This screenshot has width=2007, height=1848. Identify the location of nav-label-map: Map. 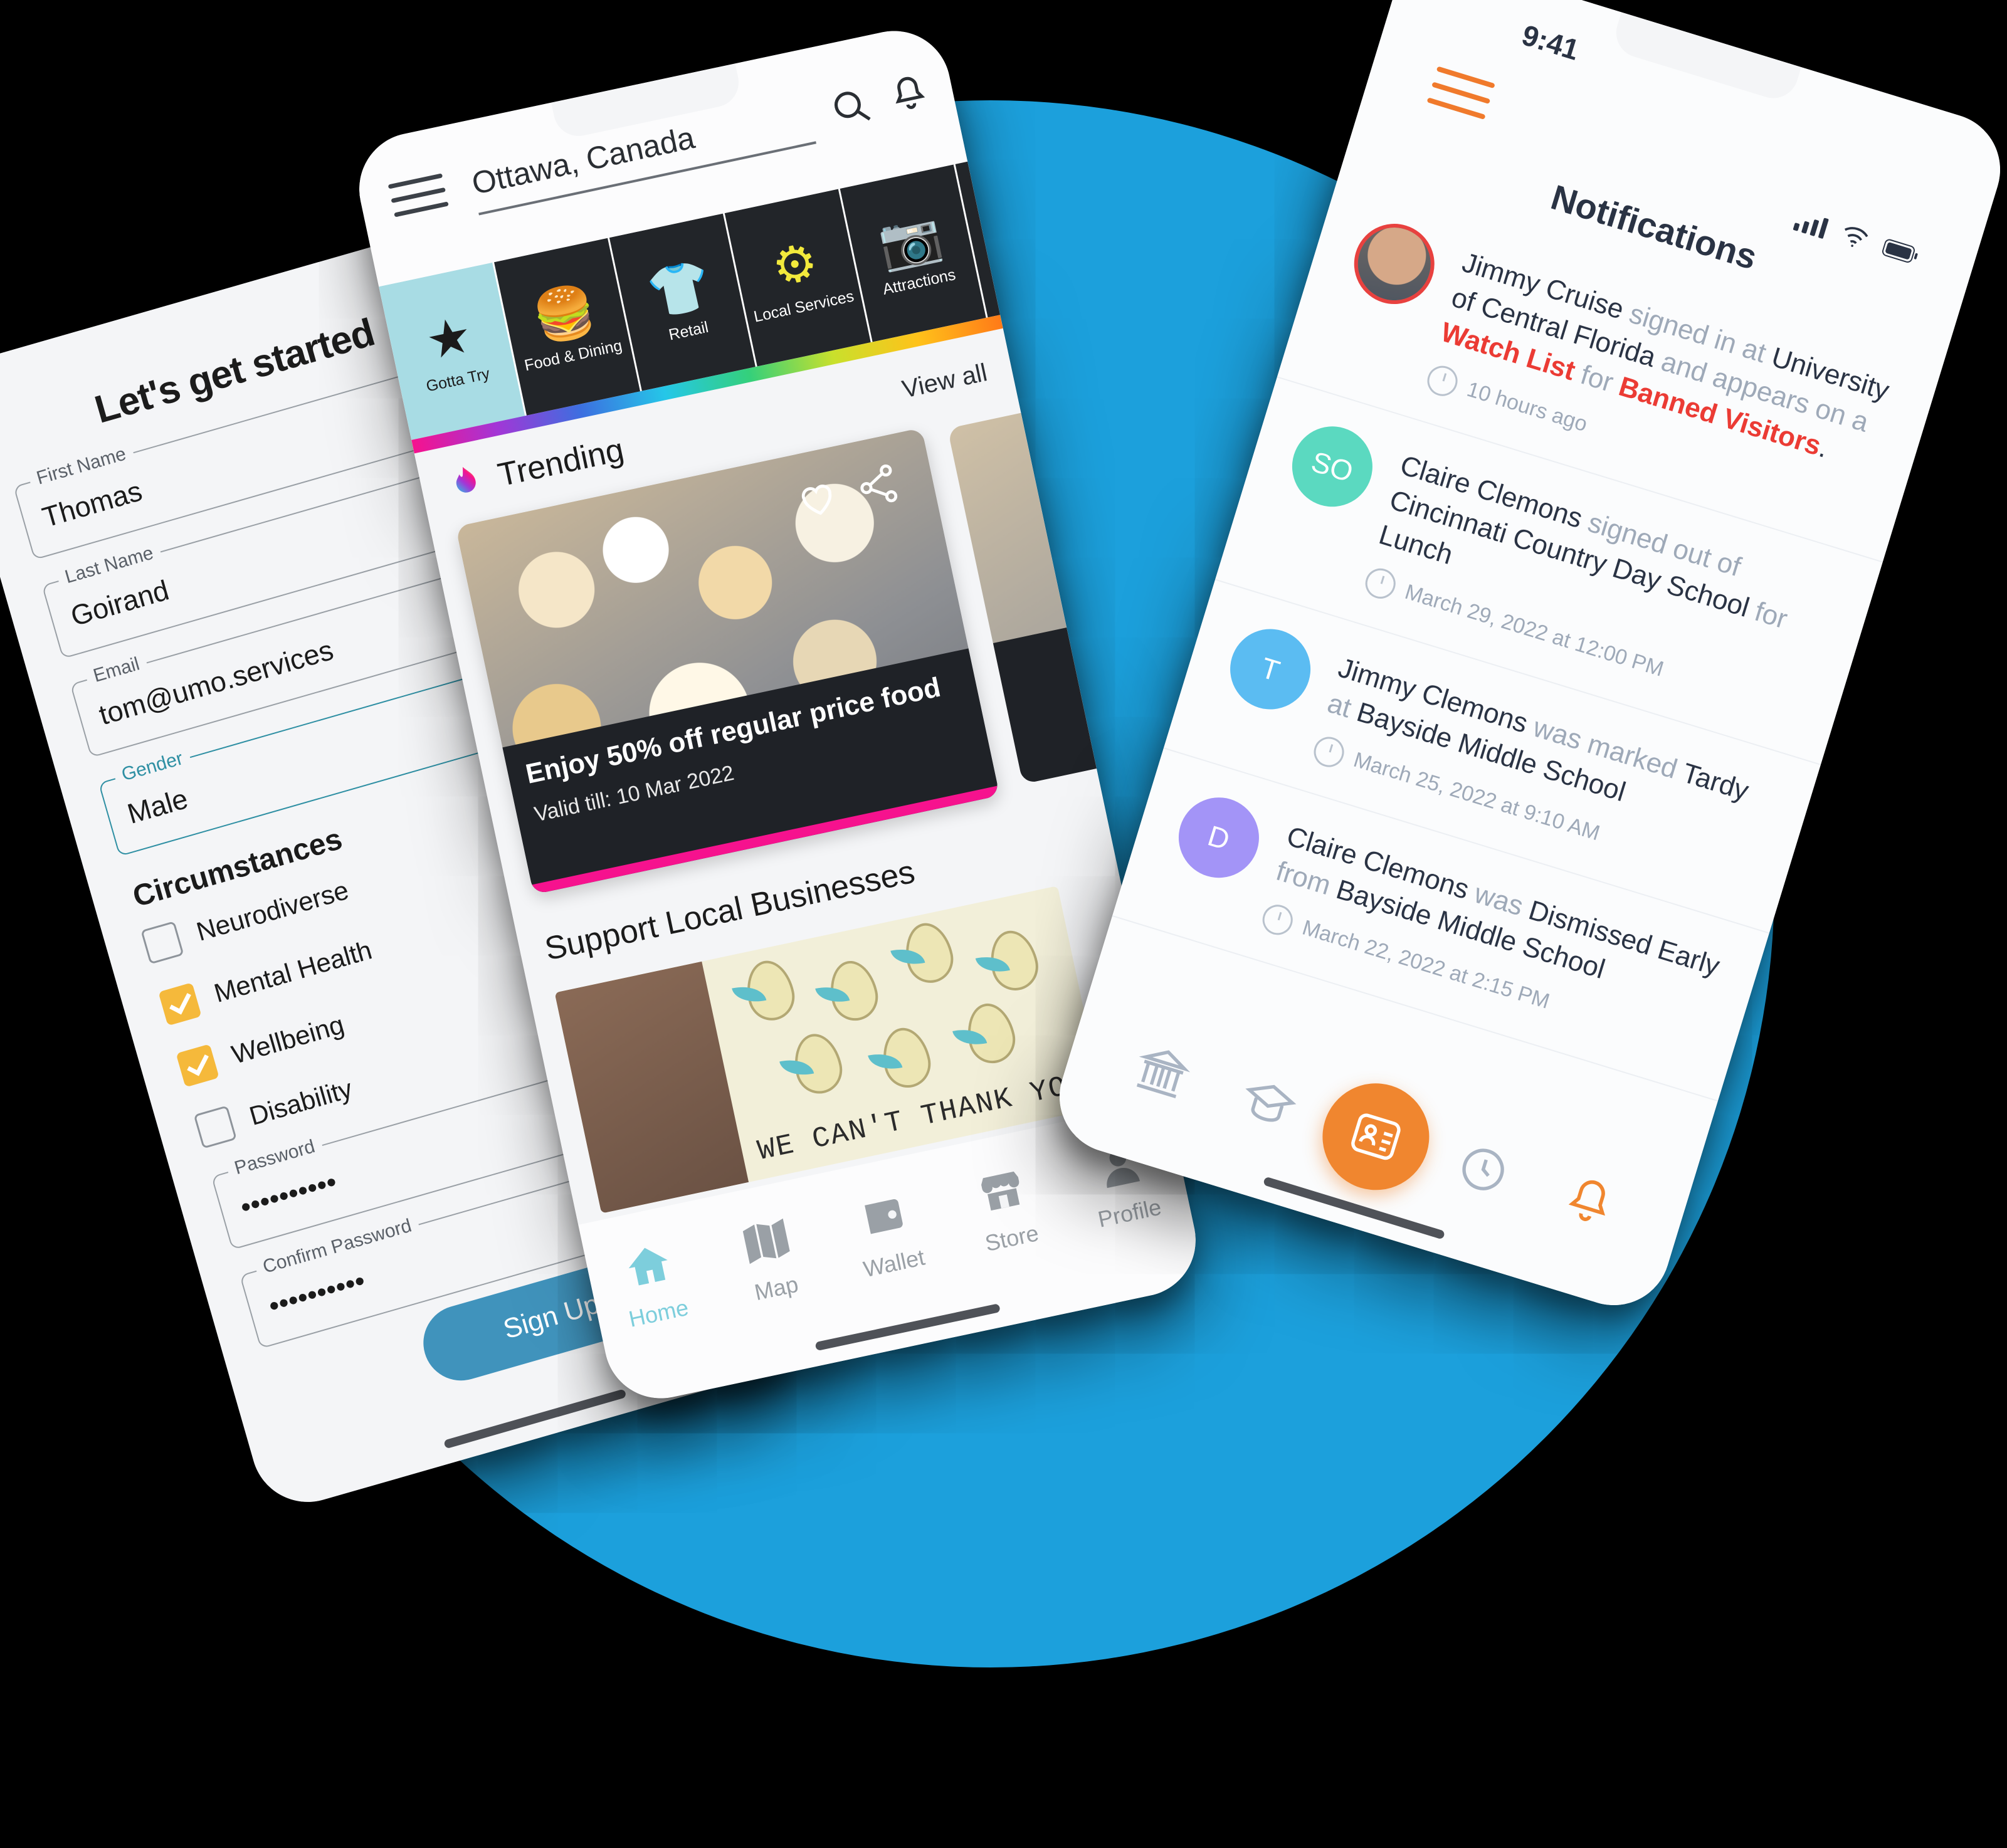
(776, 1288).